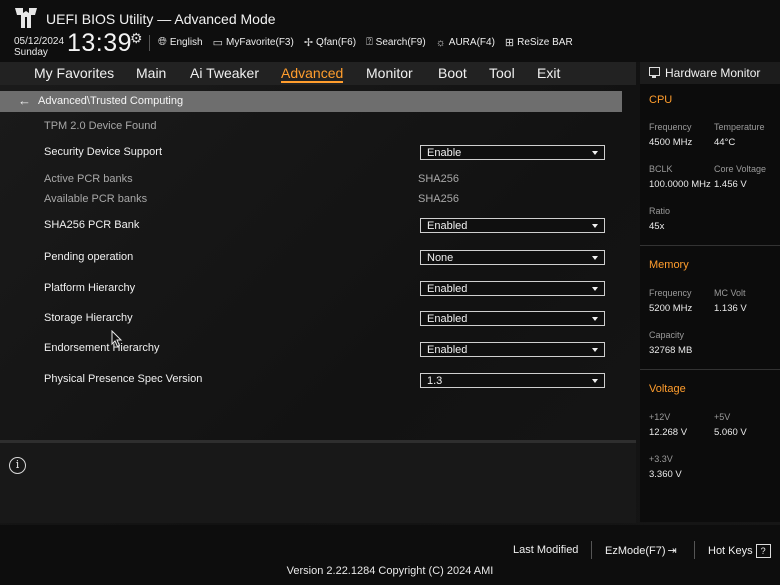 The width and height of the screenshot is (780, 585). What do you see at coordinates (260, 42) in the screenshot?
I see `myfavorite-label: MyFavorite(F3)` at bounding box center [260, 42].